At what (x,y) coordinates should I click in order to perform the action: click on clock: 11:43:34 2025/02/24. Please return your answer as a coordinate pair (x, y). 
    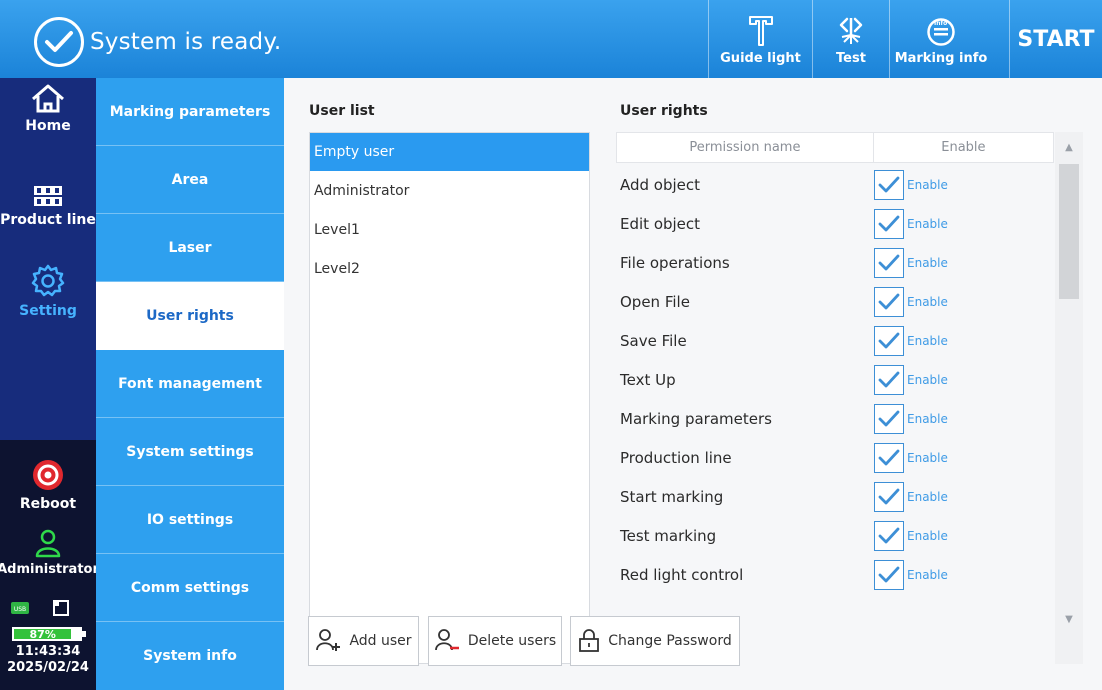
    Looking at the image, I should click on (48, 660).